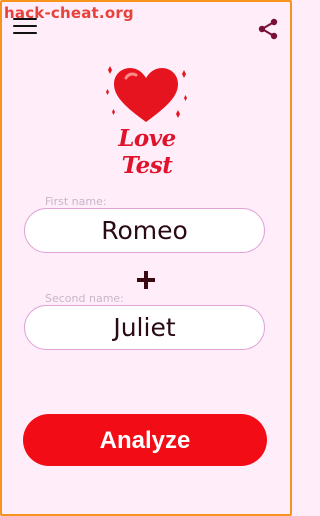 The height and width of the screenshot is (516, 320). I want to click on share-icon, so click(268, 29).